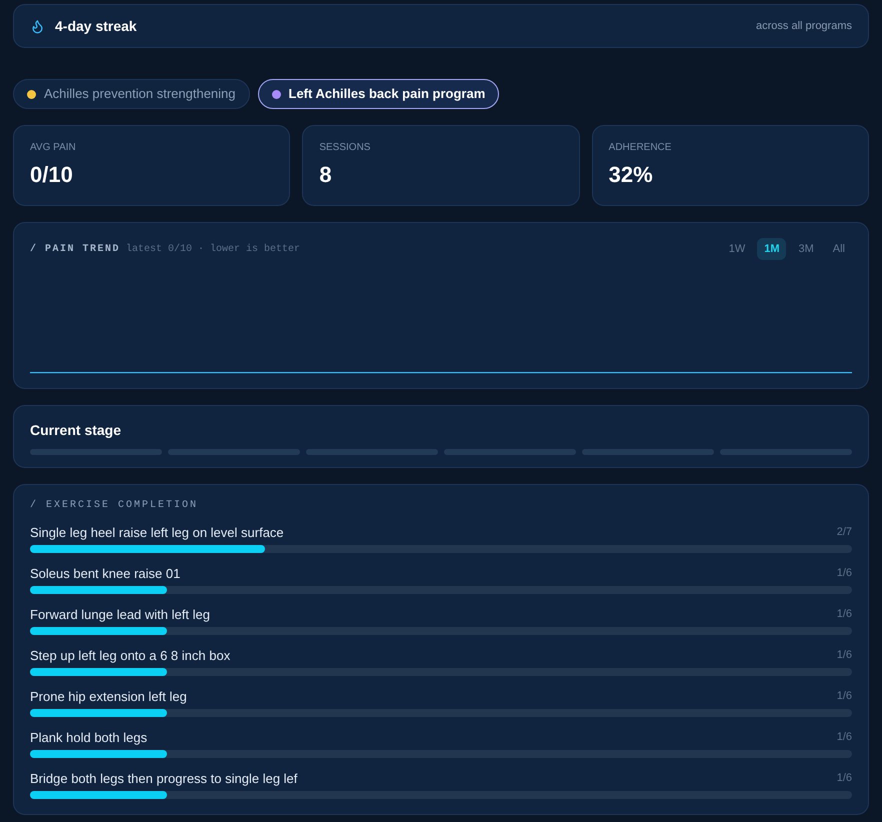 The height and width of the screenshot is (822, 882). I want to click on exercise-name: Bridge both legs then progress to single leg lef, so click(164, 779).